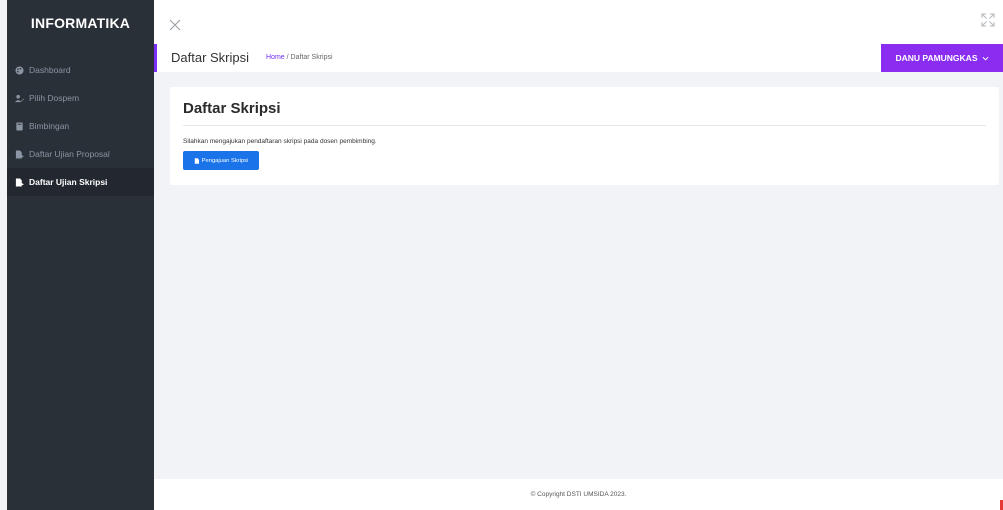 This screenshot has width=1003, height=510. Describe the element at coordinates (578, 22) in the screenshot. I see `top-bar` at that location.